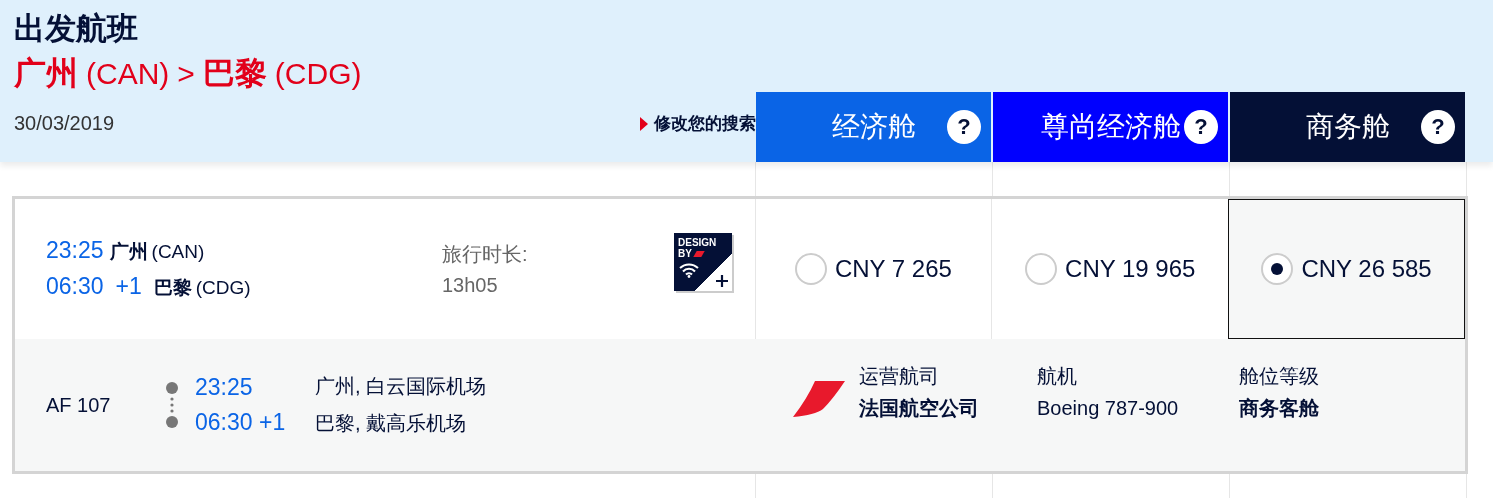 The height and width of the screenshot is (498, 1493). I want to click on cabin-class: 商务客舱, so click(1279, 408).